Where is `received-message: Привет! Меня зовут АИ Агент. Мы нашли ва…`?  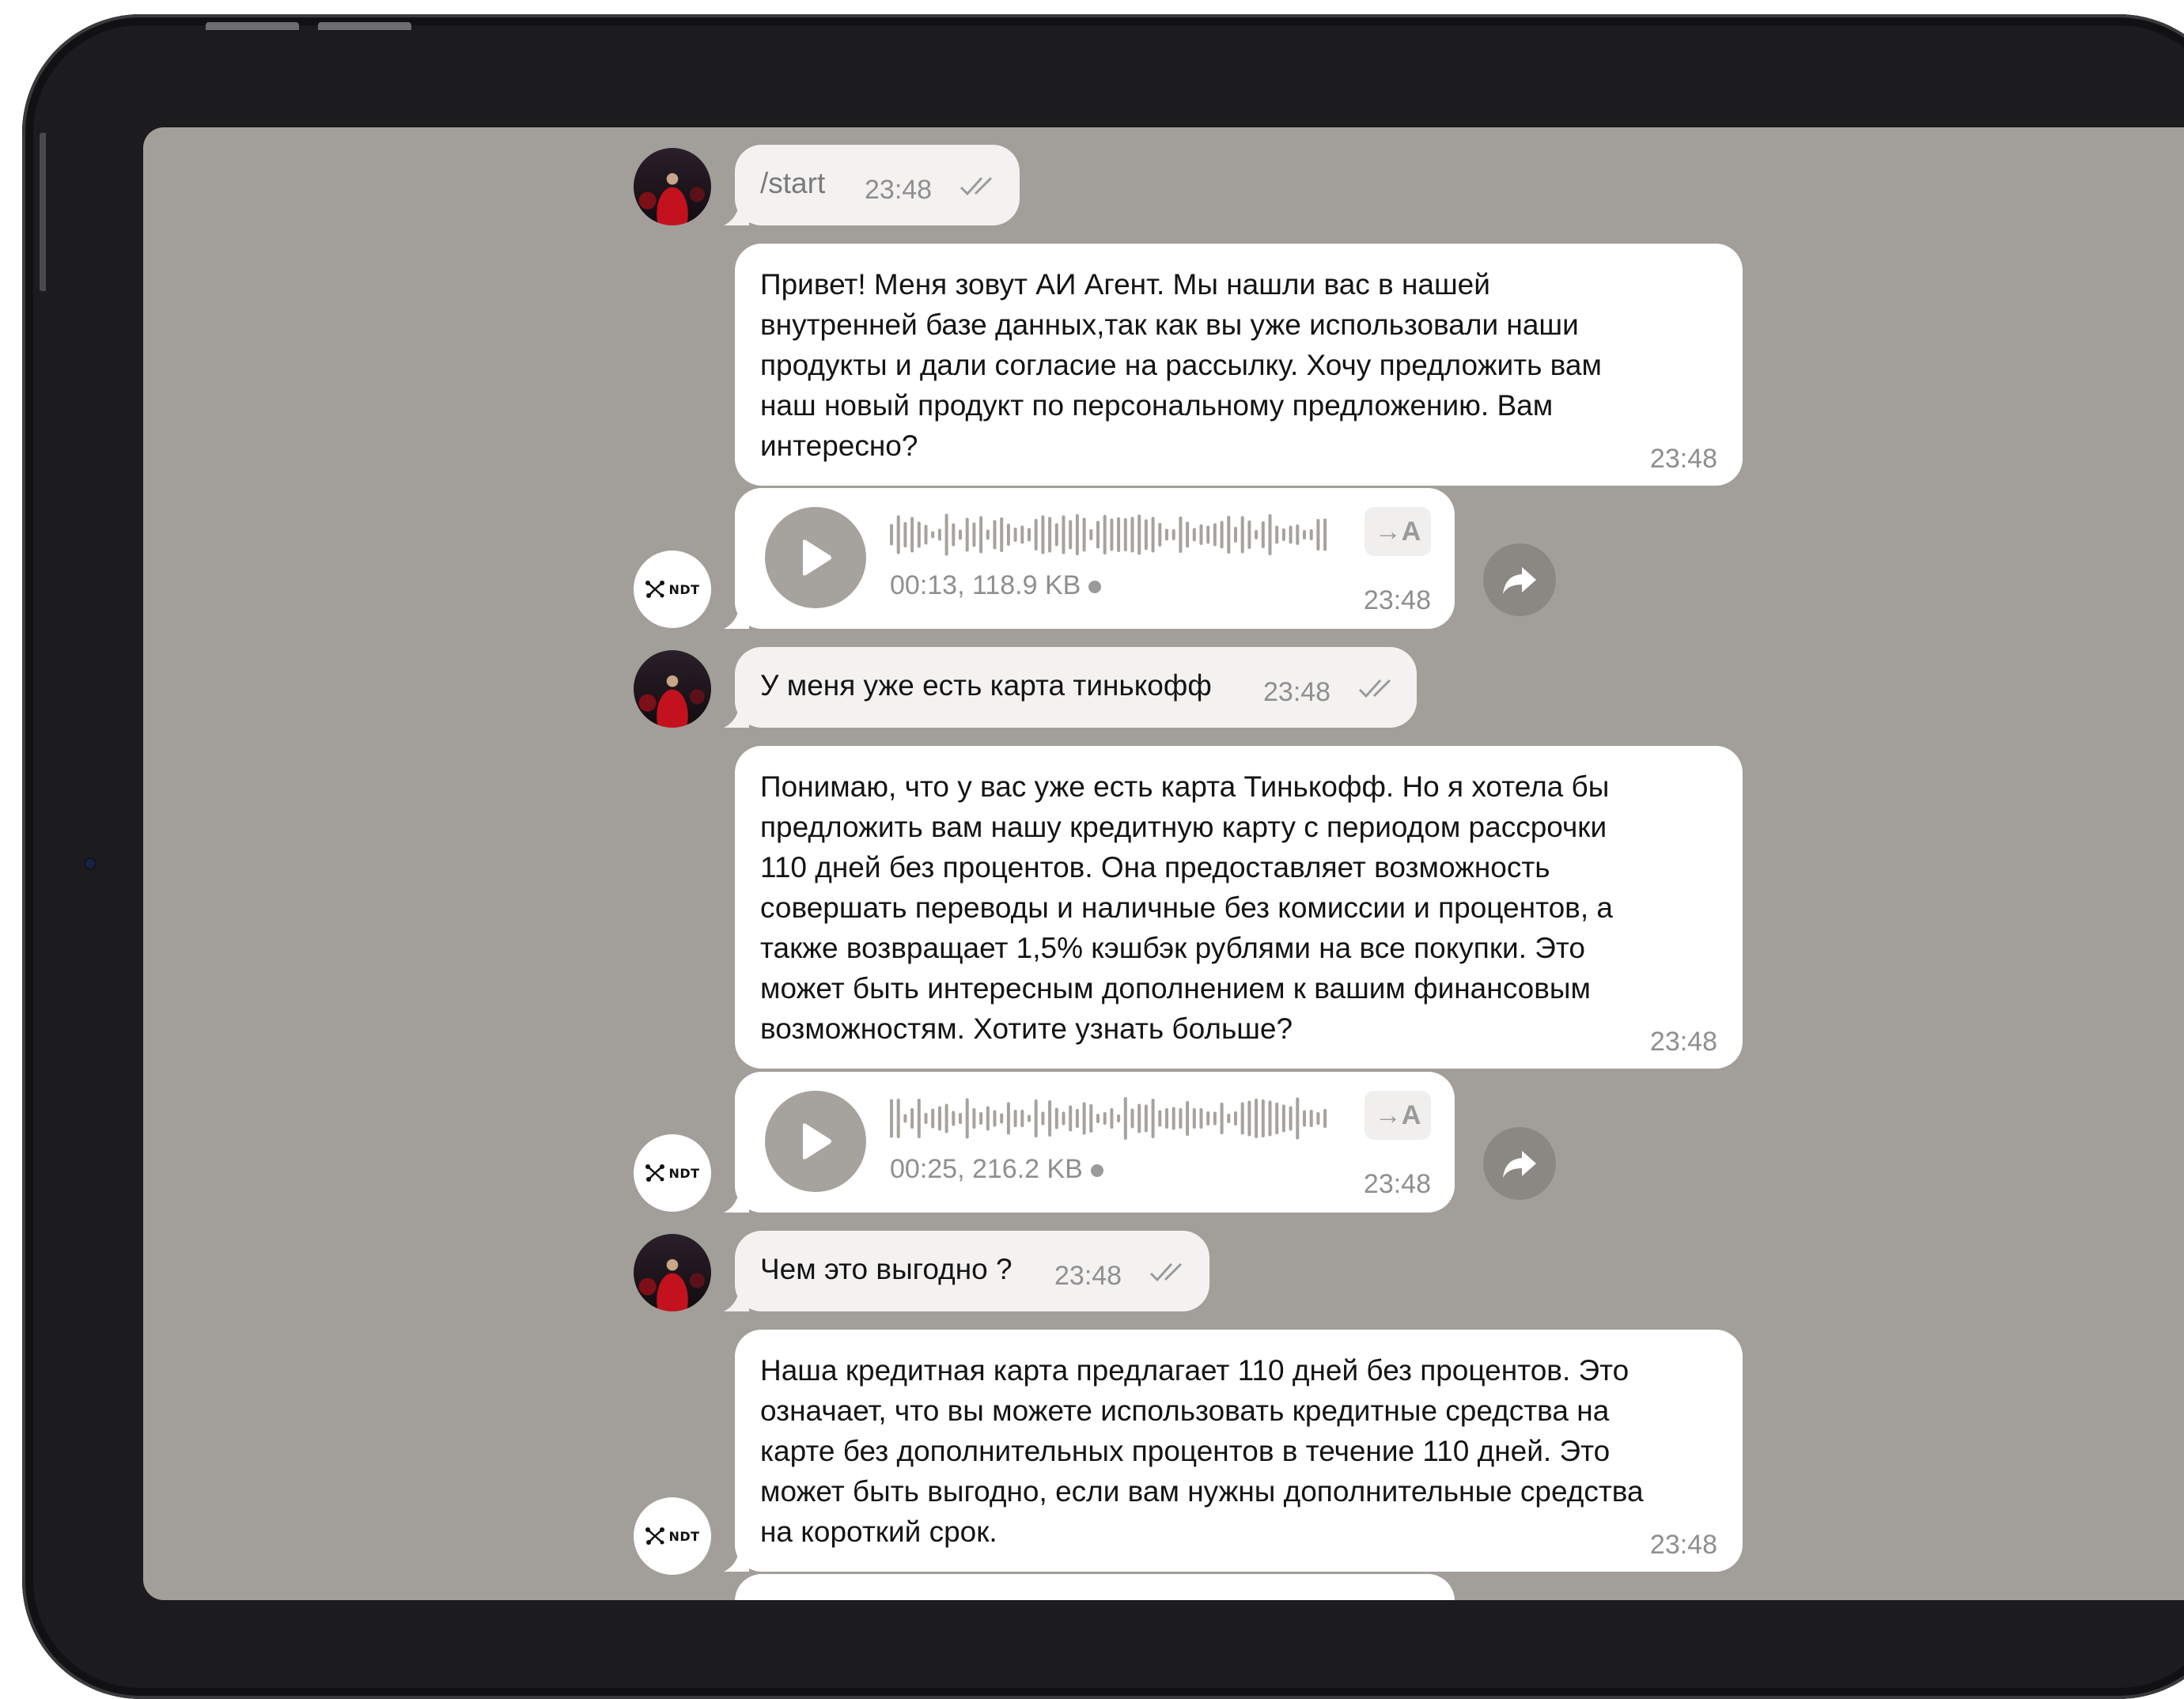
received-message: Привет! Меня зовут АИ Агент. Мы нашли ва… is located at coordinates (1239, 365).